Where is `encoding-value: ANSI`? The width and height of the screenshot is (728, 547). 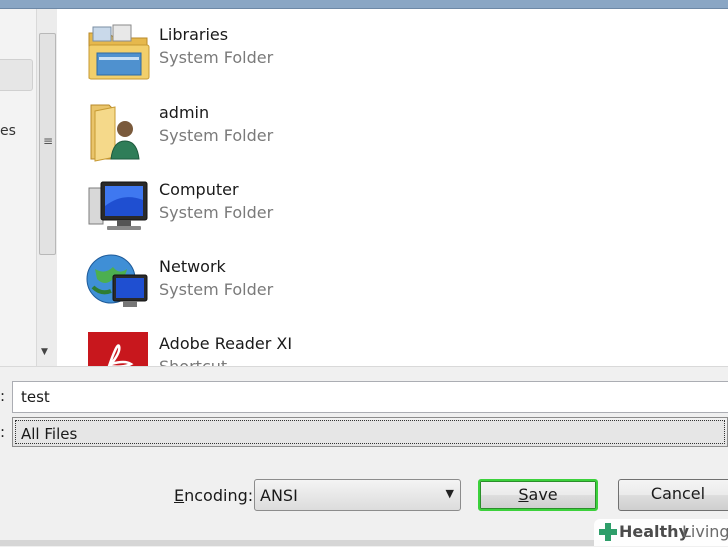 encoding-value: ANSI is located at coordinates (279, 495).